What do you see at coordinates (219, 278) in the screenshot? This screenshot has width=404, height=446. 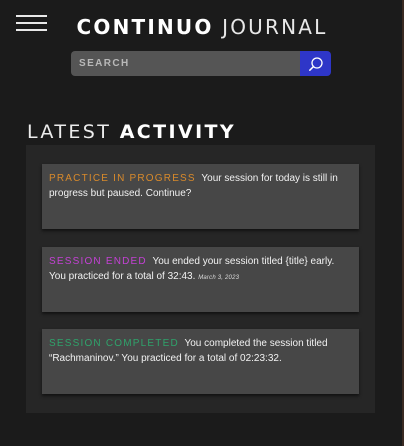 I see `activity-date: March 3, 2023` at bounding box center [219, 278].